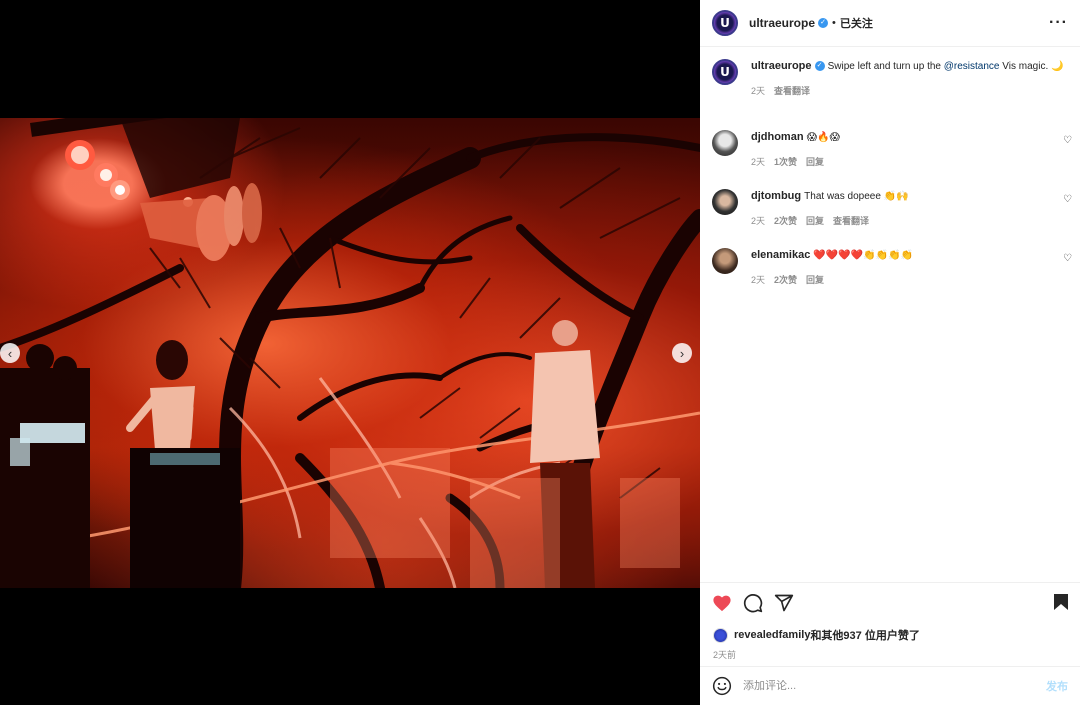  I want to click on post-date: 2天前, so click(890, 655).